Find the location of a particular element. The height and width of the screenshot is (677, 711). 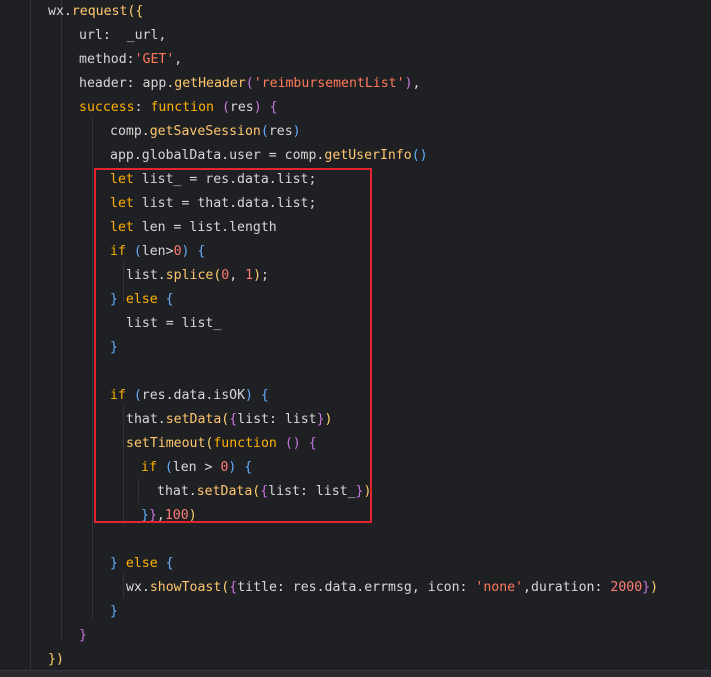

code-line-8: let list_ = res.data.list; is located at coordinates (213, 179).